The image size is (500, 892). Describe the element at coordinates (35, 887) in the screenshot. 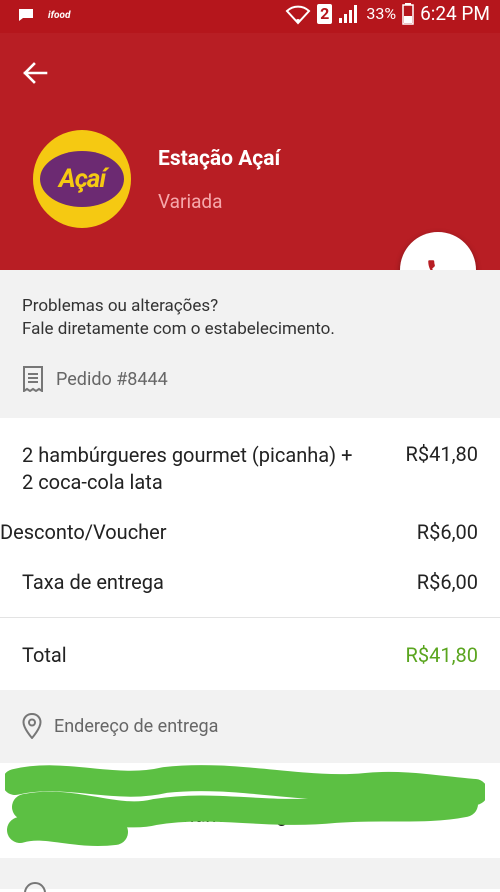

I see `clock-icon` at that location.